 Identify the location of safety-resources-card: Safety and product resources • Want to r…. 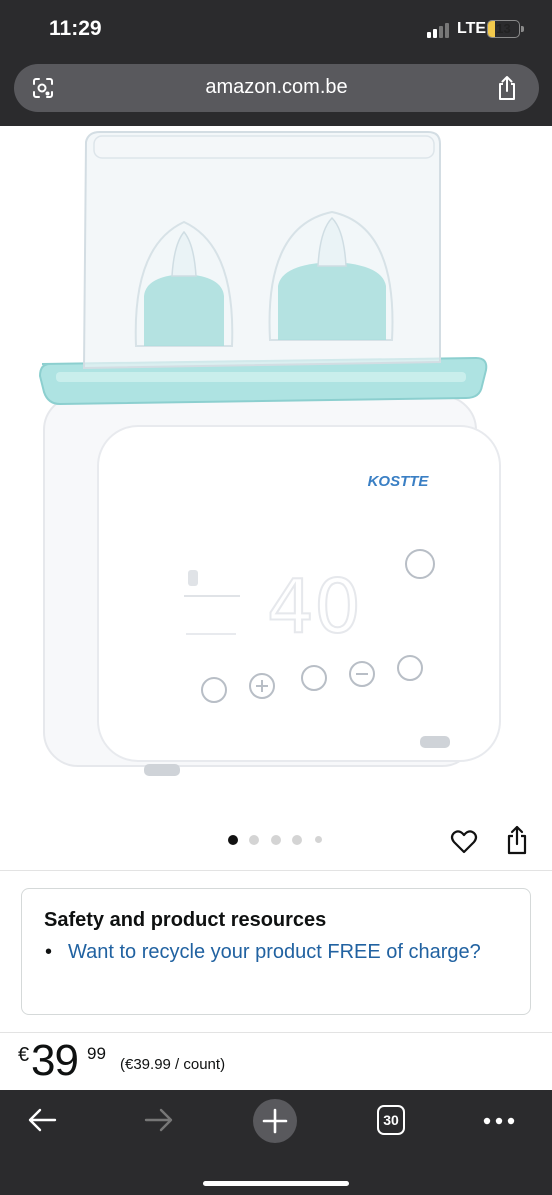
(276, 951).